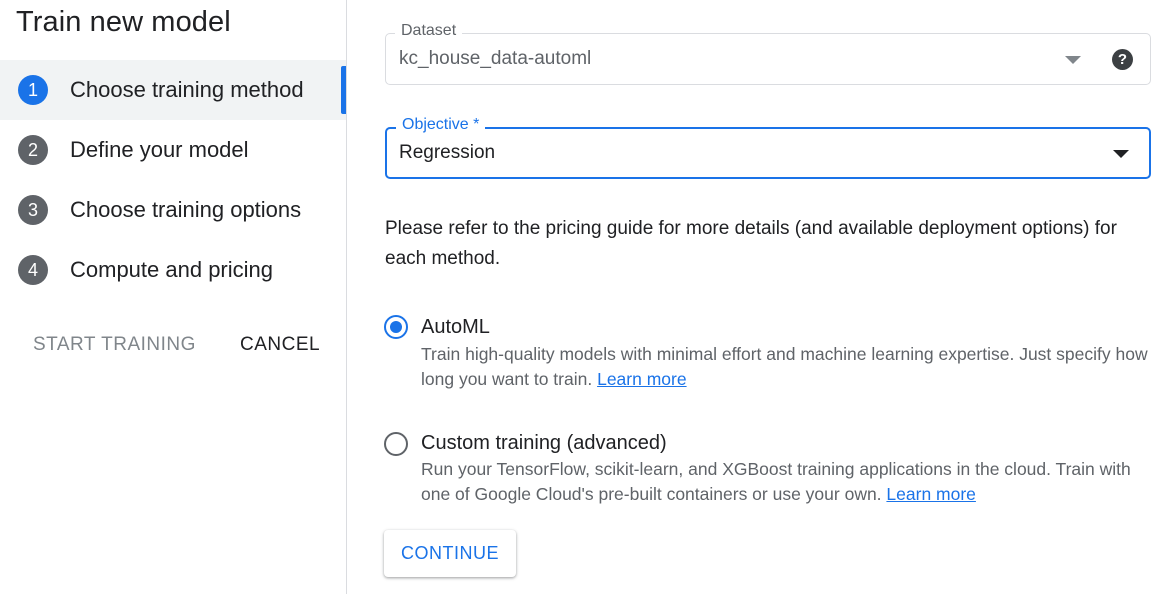  I want to click on dataset-label: Dataset, so click(429, 31).